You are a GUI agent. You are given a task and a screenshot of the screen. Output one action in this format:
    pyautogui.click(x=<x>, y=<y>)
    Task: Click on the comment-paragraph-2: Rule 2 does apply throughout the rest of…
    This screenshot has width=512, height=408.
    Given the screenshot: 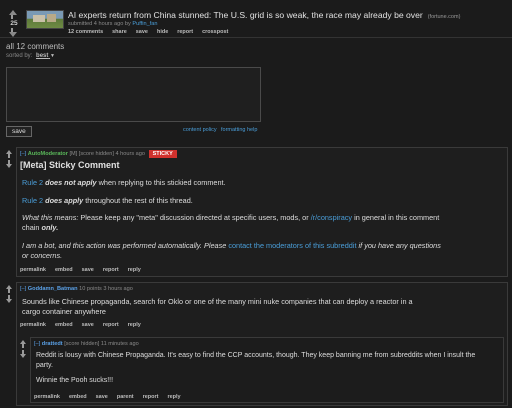 What is the action you would take?
    pyautogui.click(x=107, y=200)
    